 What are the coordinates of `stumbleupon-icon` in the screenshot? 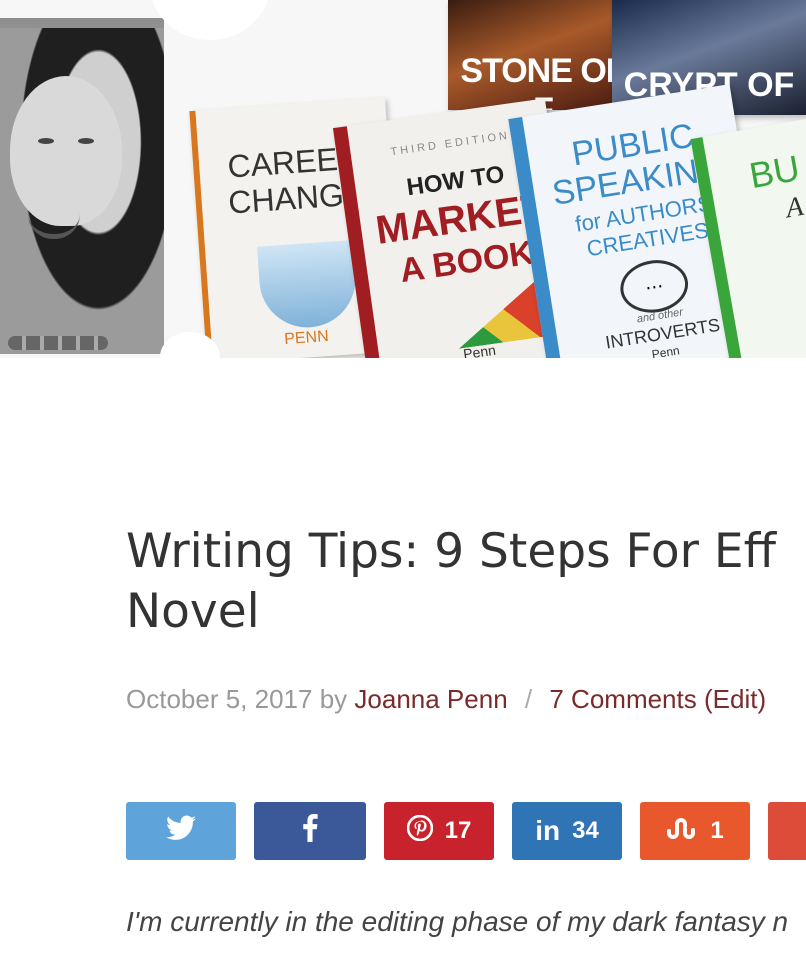 It's located at (682, 831).